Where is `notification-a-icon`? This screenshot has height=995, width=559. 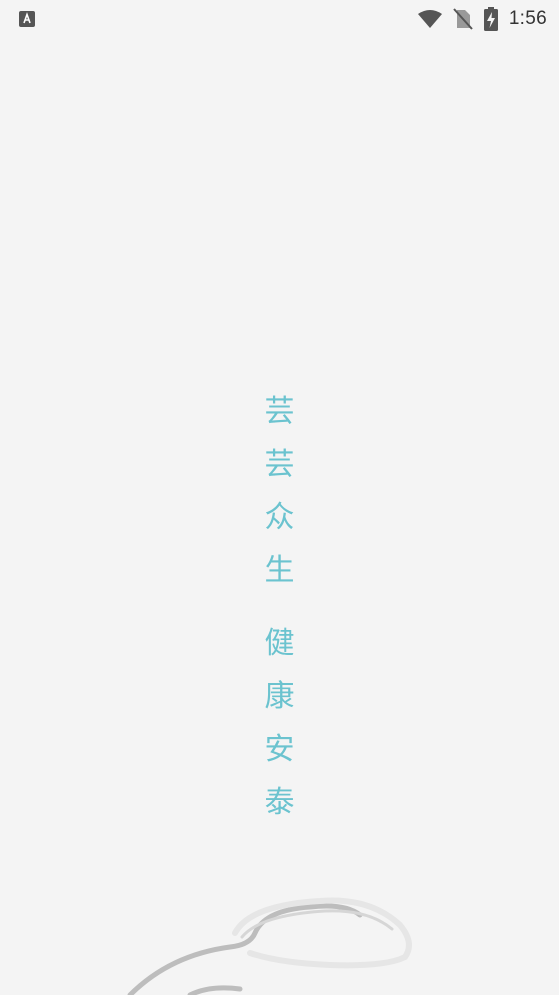 notification-a-icon is located at coordinates (27, 19).